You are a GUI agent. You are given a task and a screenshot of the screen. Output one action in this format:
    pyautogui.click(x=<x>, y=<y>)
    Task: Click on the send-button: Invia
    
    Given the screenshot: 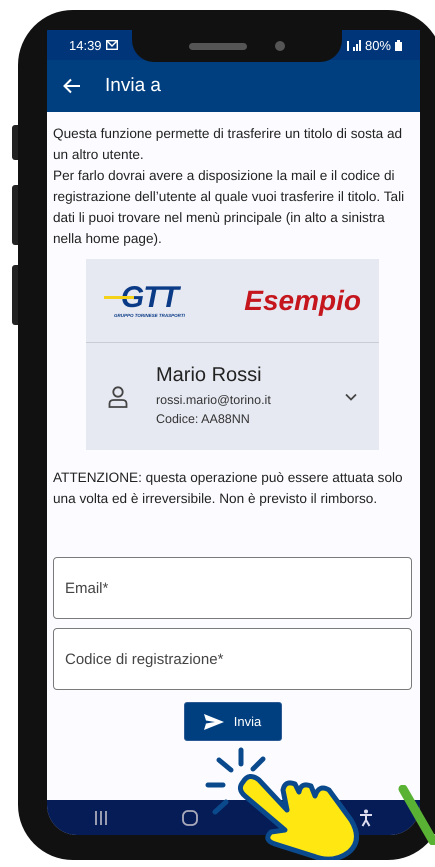 What is the action you would take?
    pyautogui.click(x=233, y=721)
    